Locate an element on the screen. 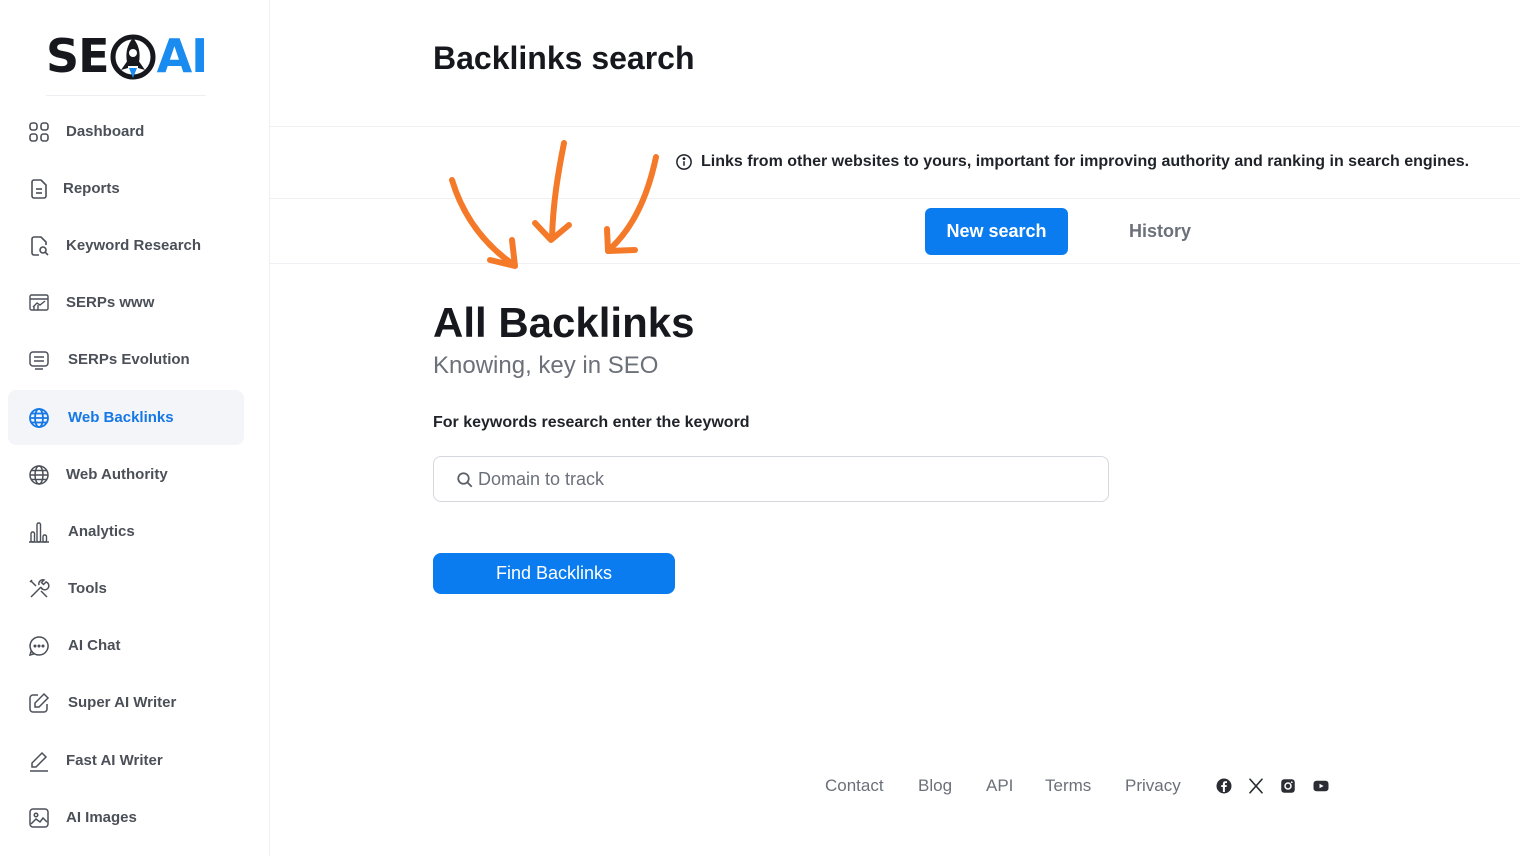 This screenshot has width=1520, height=856. sidebar-item-web-authority: Web Authority is located at coordinates (126, 474).